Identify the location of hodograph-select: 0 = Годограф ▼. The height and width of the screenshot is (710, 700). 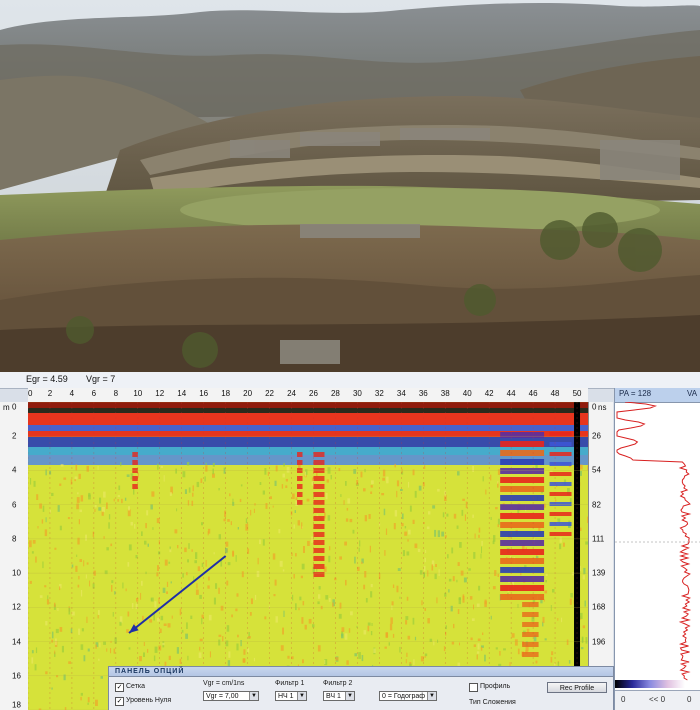
(408, 696).